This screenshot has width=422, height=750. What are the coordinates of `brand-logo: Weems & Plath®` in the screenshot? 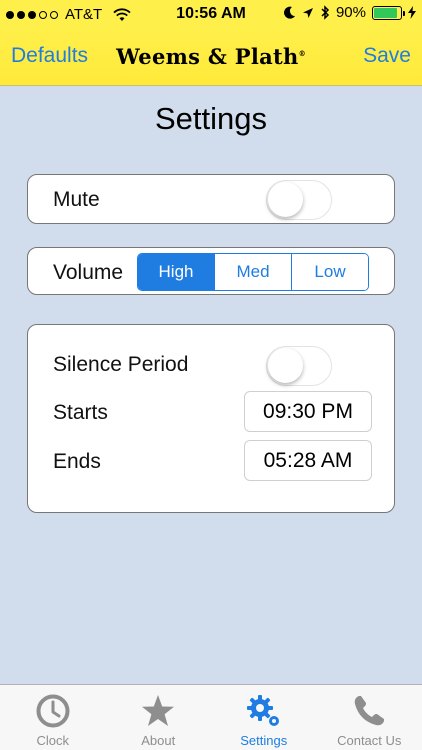 It's located at (211, 56).